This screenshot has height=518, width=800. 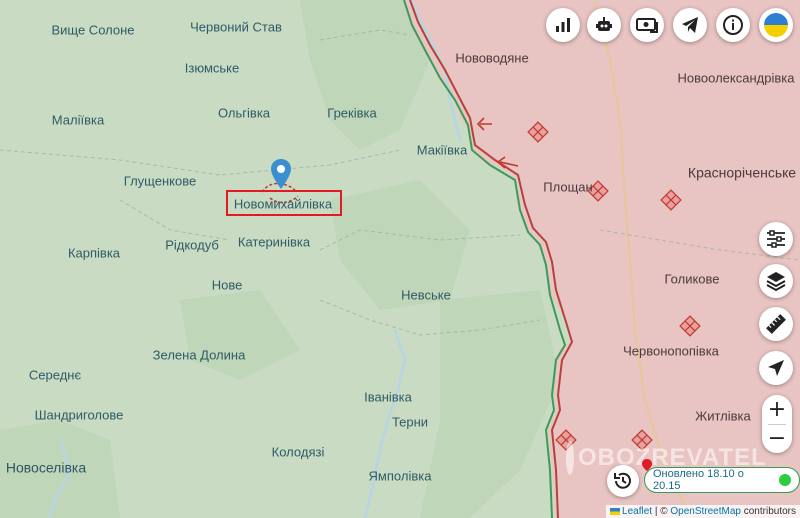 What do you see at coordinates (94, 253) in the screenshot?
I see `place-karpivka: Карпівка` at bounding box center [94, 253].